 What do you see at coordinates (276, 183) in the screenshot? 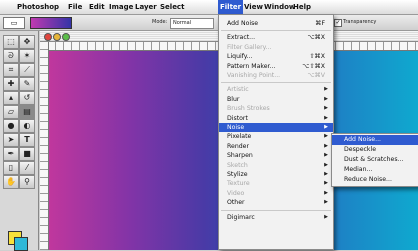
I see `filter-menu-item-texture: Texture ▶` at bounding box center [276, 183].